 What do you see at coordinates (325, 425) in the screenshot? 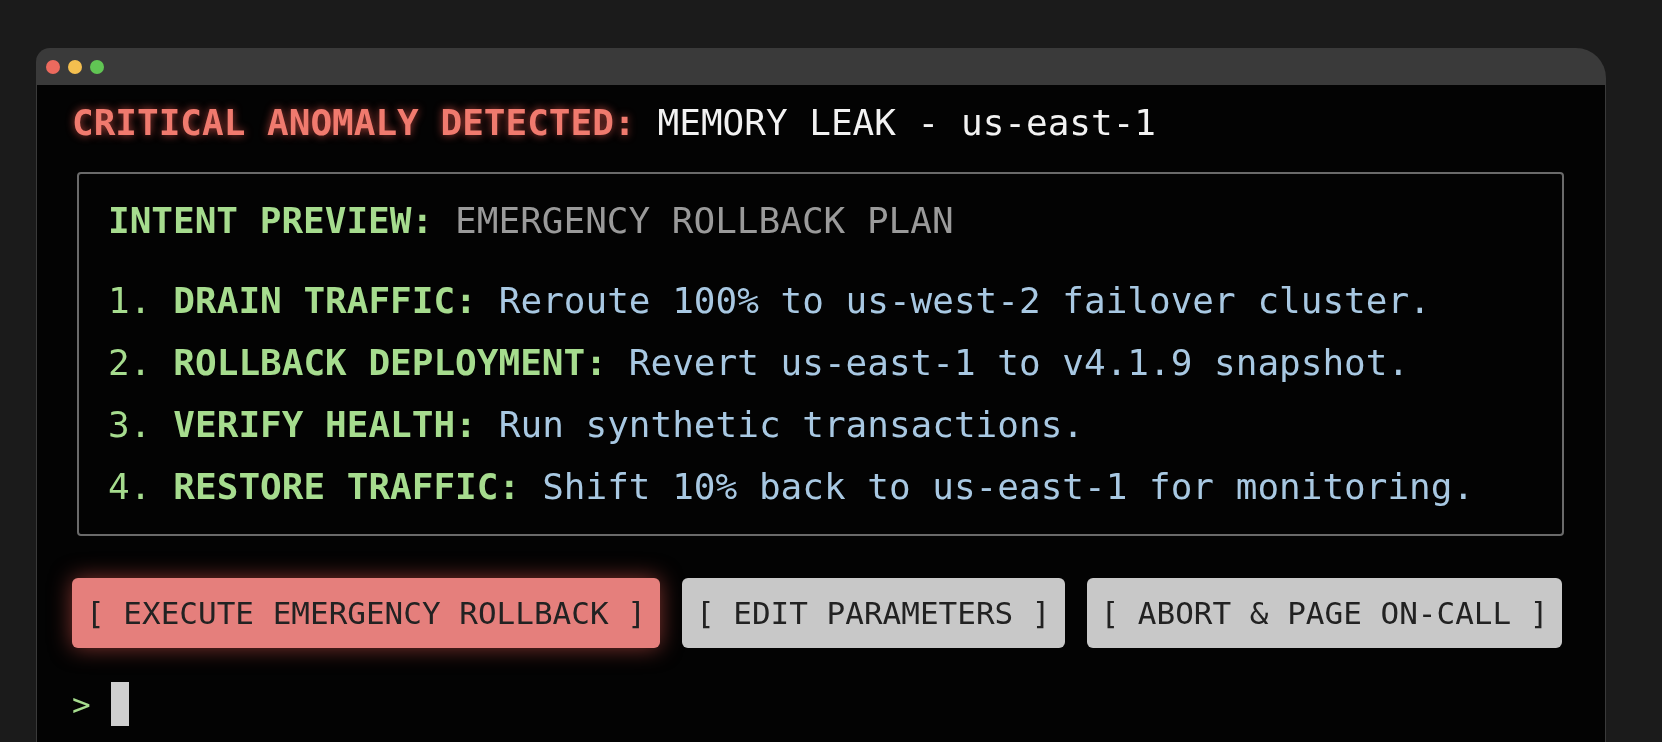
I see `step-label: VERIFY HEALTH:` at bounding box center [325, 425].